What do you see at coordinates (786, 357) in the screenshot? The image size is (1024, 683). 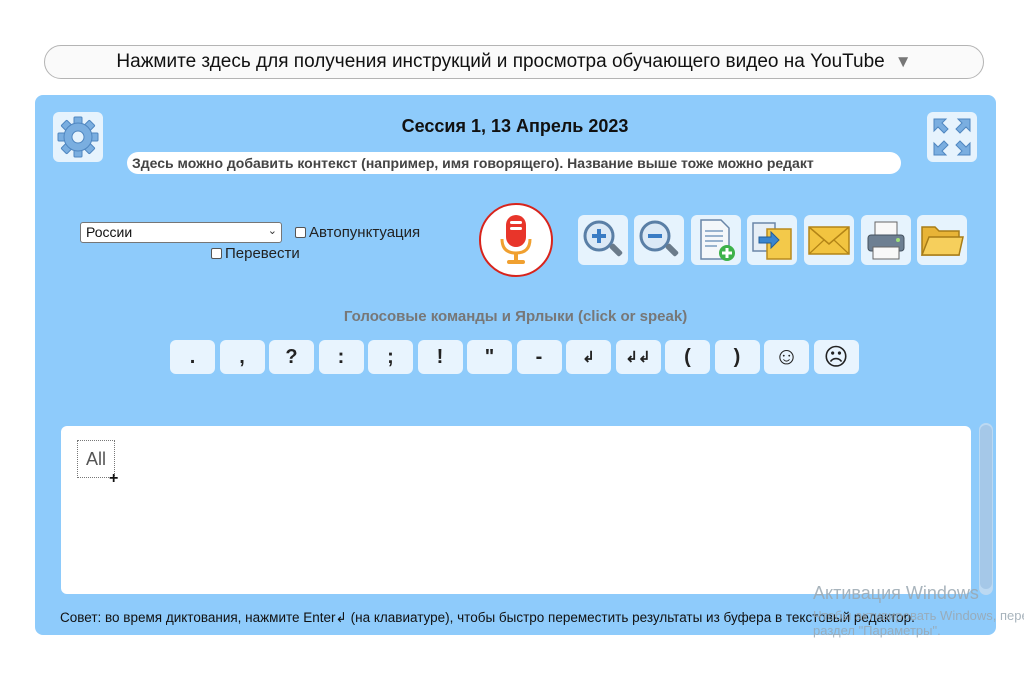 I see `cmd-smile-button: ☺` at bounding box center [786, 357].